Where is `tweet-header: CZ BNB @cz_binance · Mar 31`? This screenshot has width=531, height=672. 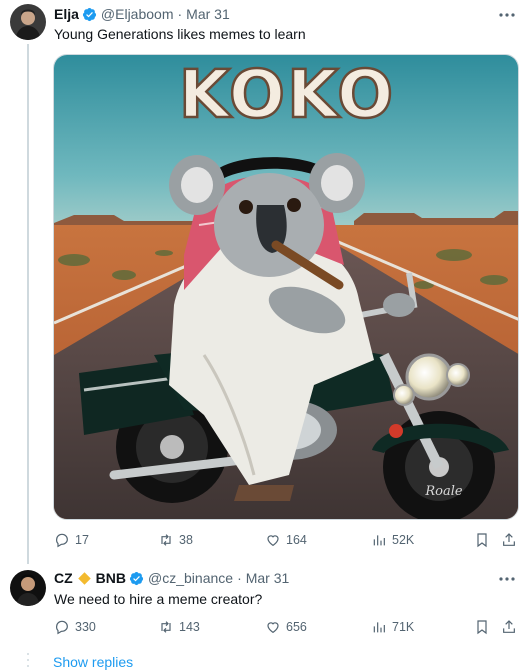
tweet-header: CZ BNB @cz_binance · Mar 31 is located at coordinates (171, 578).